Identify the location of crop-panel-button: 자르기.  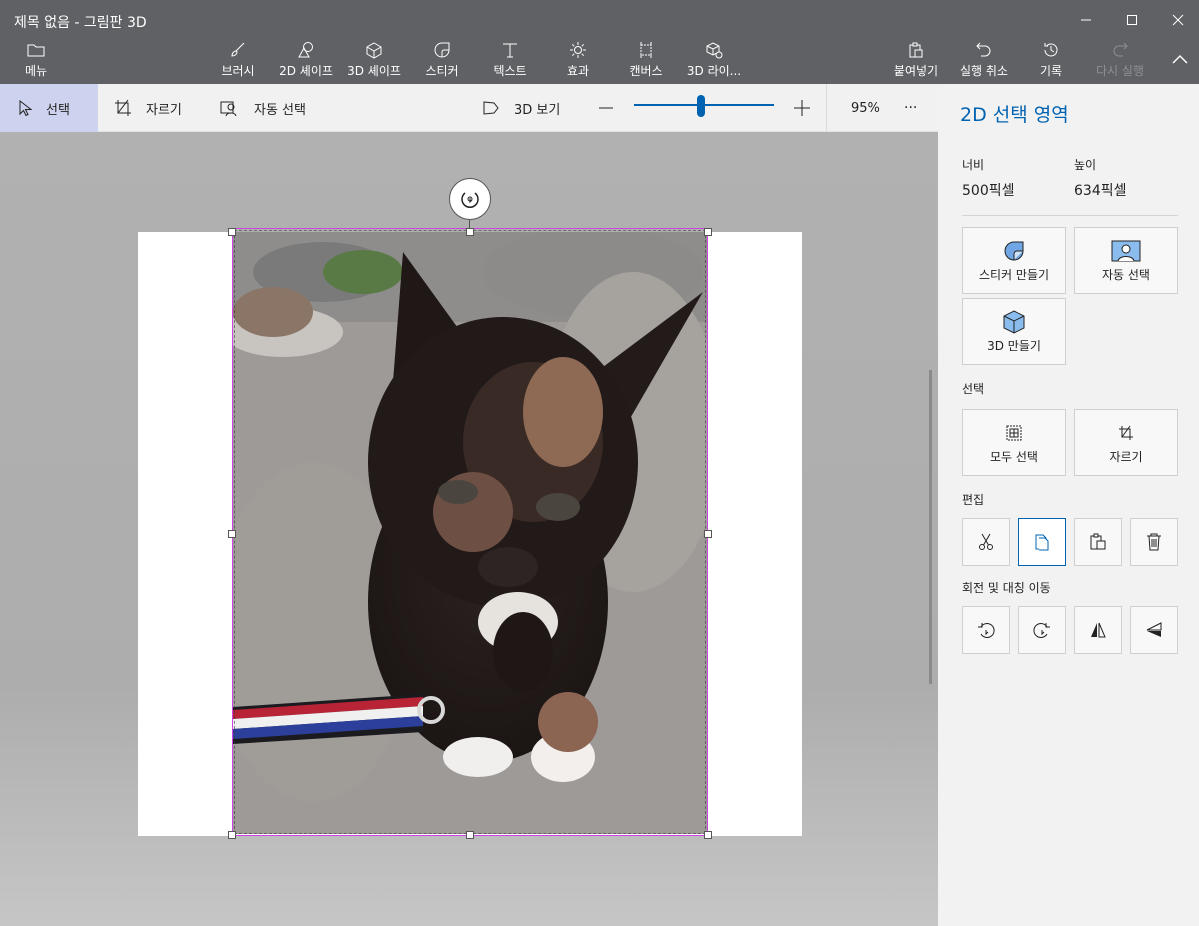
(1126, 442).